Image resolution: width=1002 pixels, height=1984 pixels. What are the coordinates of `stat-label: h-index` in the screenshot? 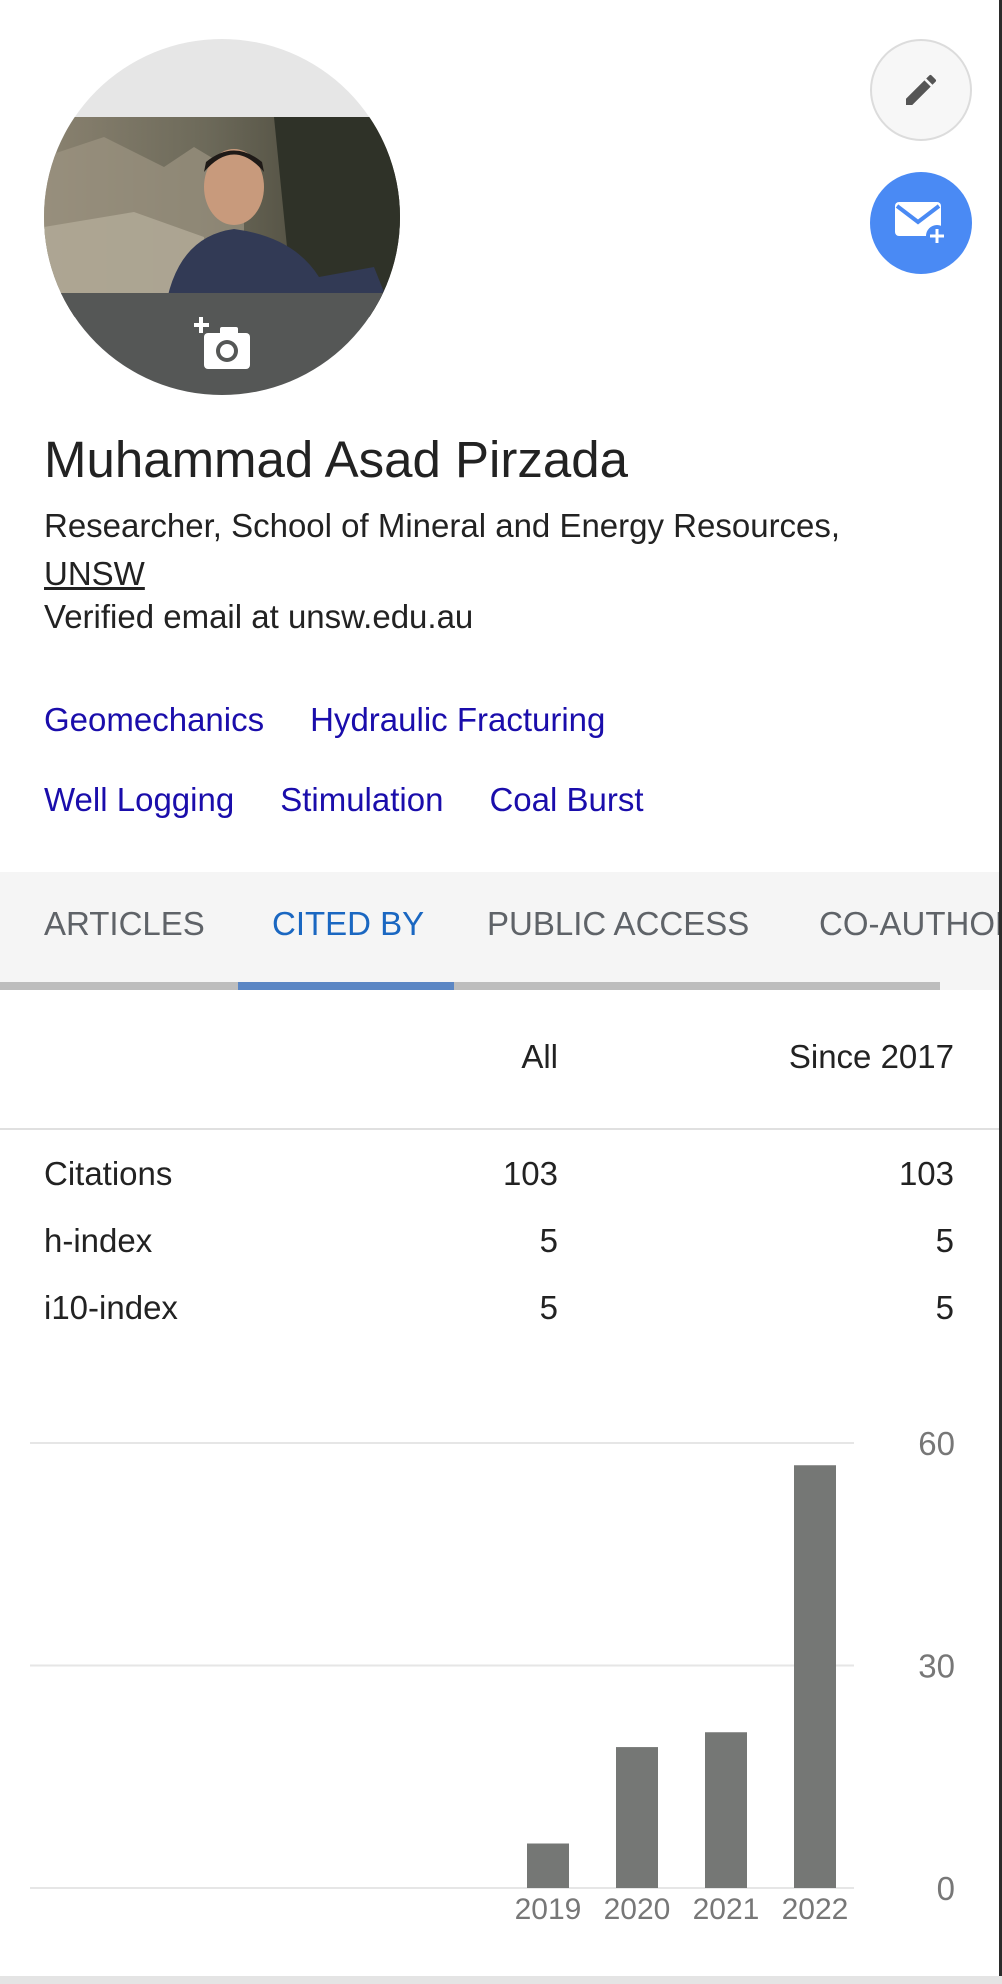 It's located at (98, 1240).